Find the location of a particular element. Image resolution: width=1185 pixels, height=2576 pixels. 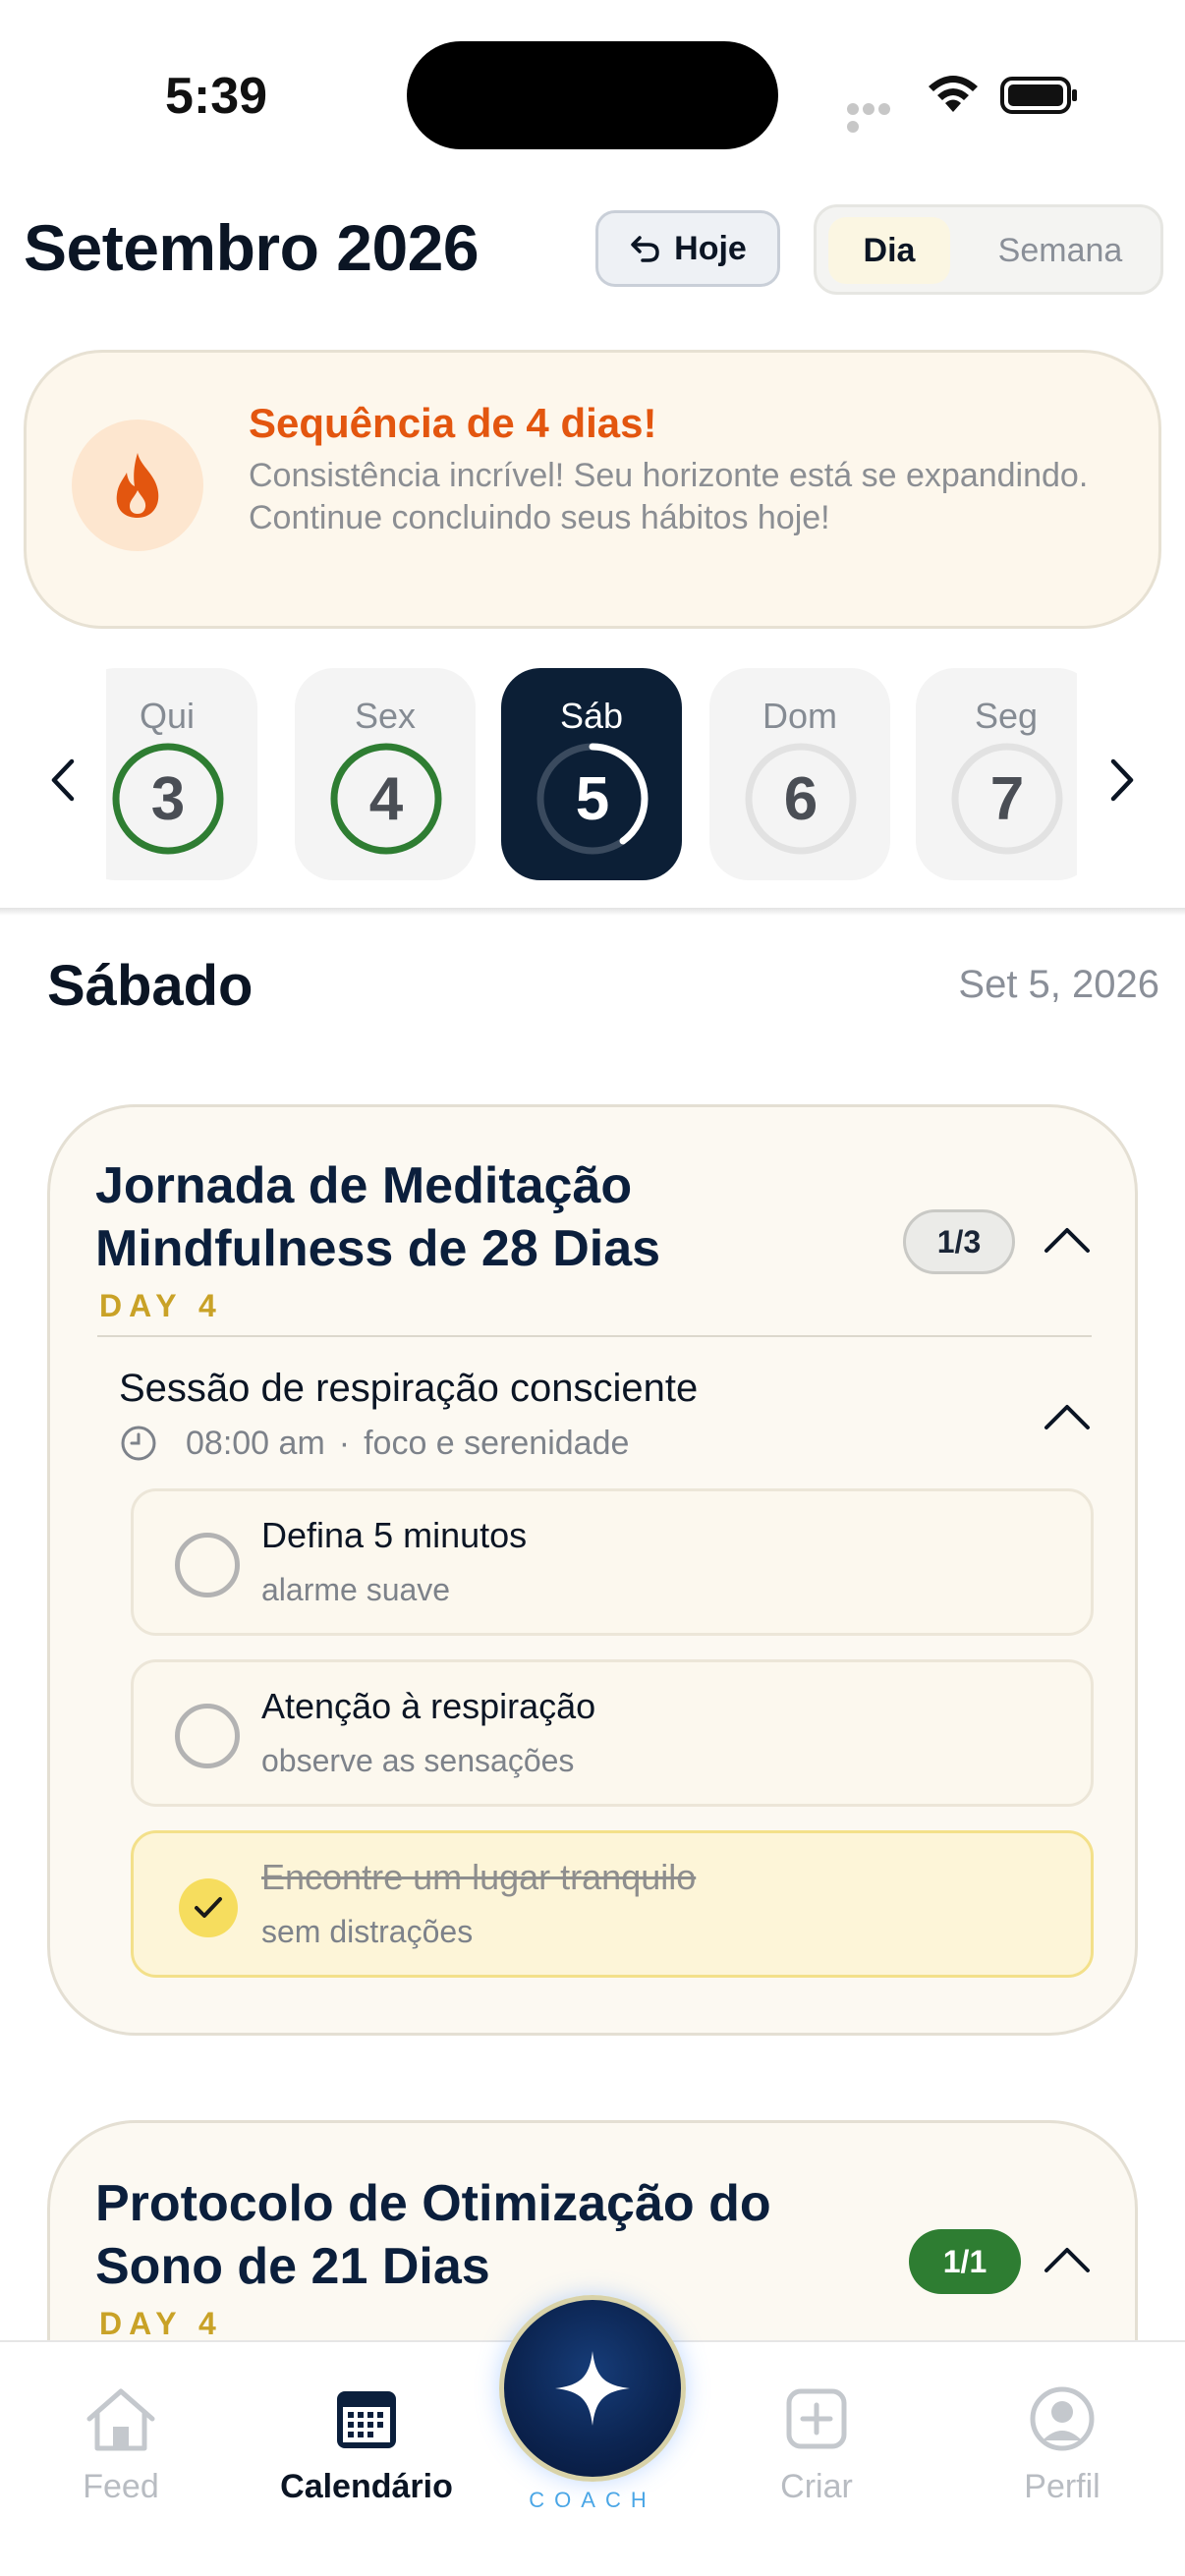

previous-day-button is located at coordinates (63, 780).